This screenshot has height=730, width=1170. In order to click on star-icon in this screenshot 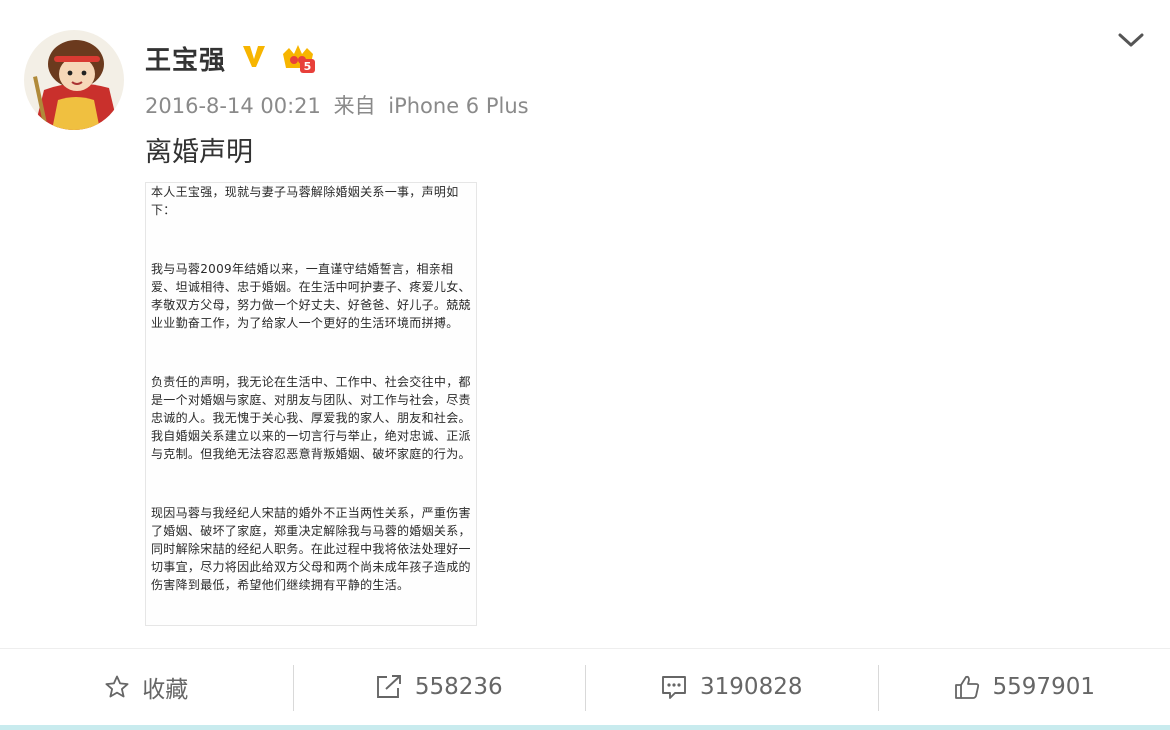, I will do `click(117, 686)`.